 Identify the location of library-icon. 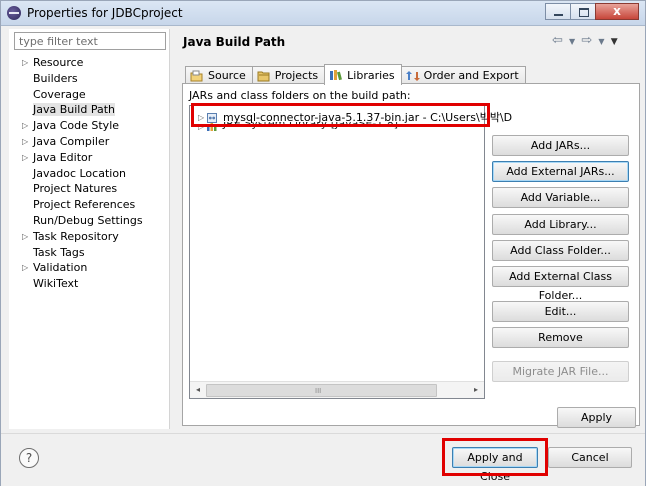
(212, 126).